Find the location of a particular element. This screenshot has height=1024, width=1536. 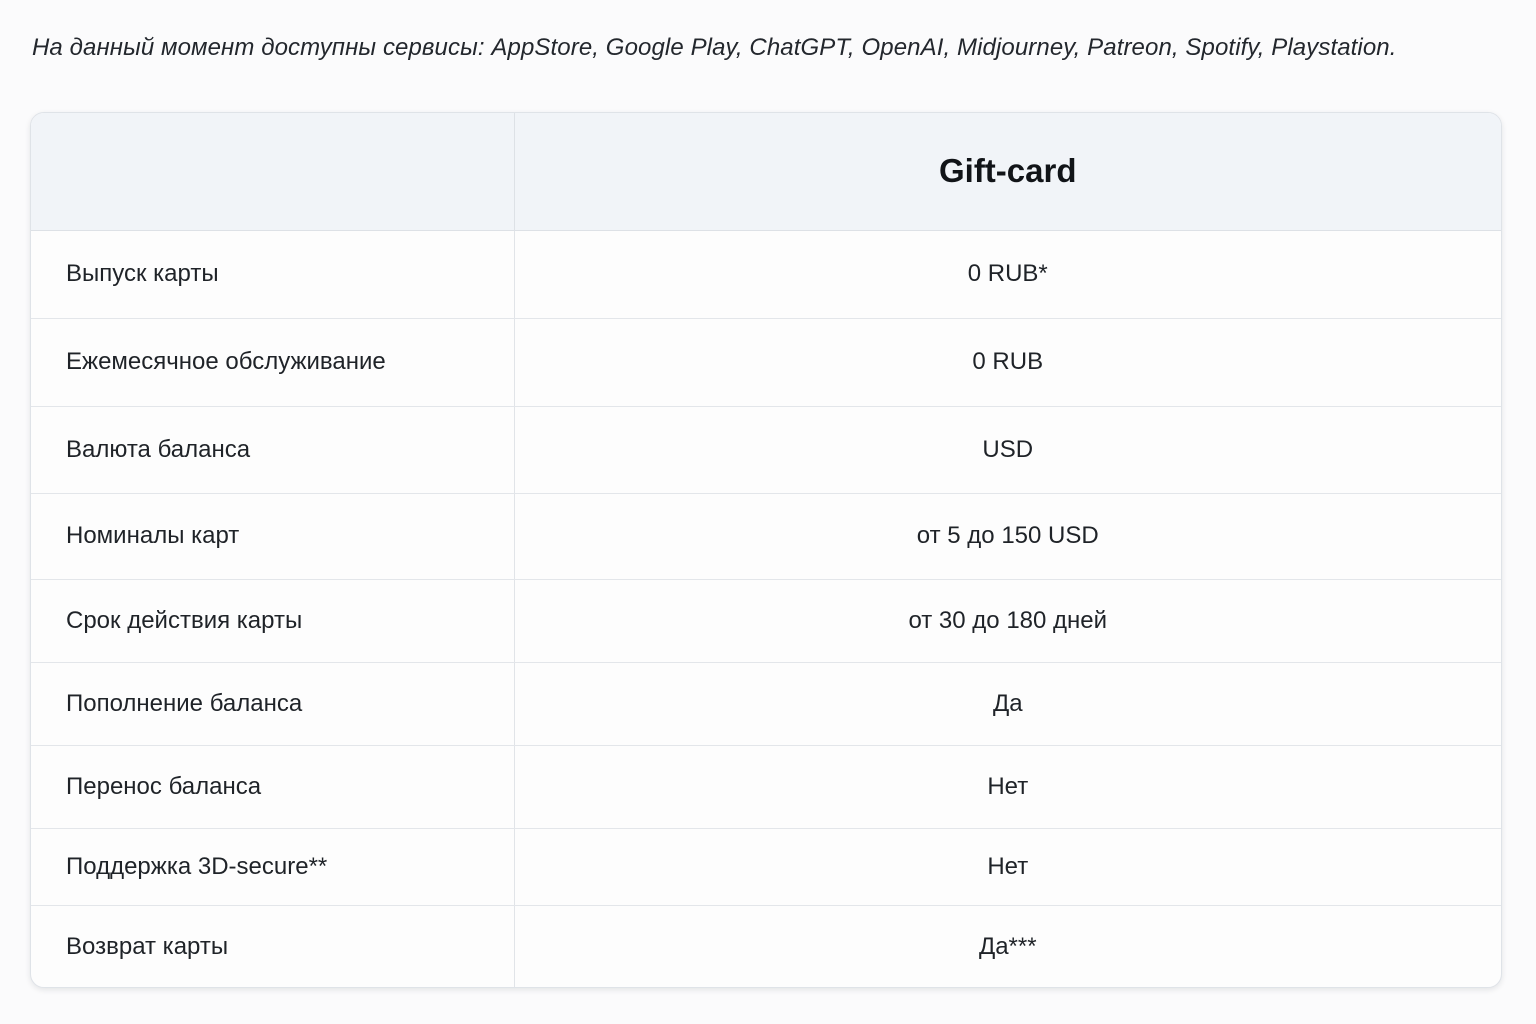

table-row: Номиналы карт от 5 до 150 USD is located at coordinates (766, 536).